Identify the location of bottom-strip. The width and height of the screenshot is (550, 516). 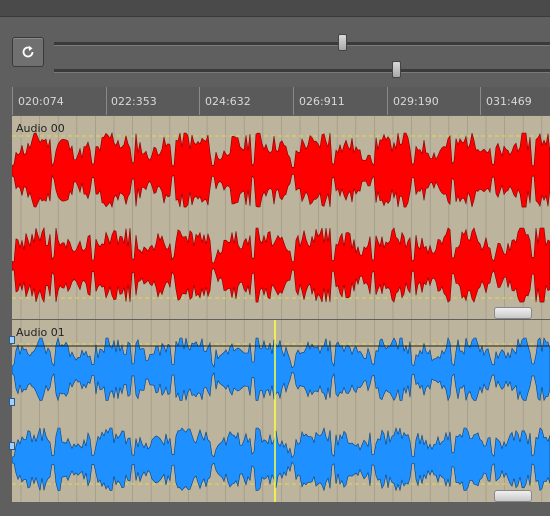
(275, 509).